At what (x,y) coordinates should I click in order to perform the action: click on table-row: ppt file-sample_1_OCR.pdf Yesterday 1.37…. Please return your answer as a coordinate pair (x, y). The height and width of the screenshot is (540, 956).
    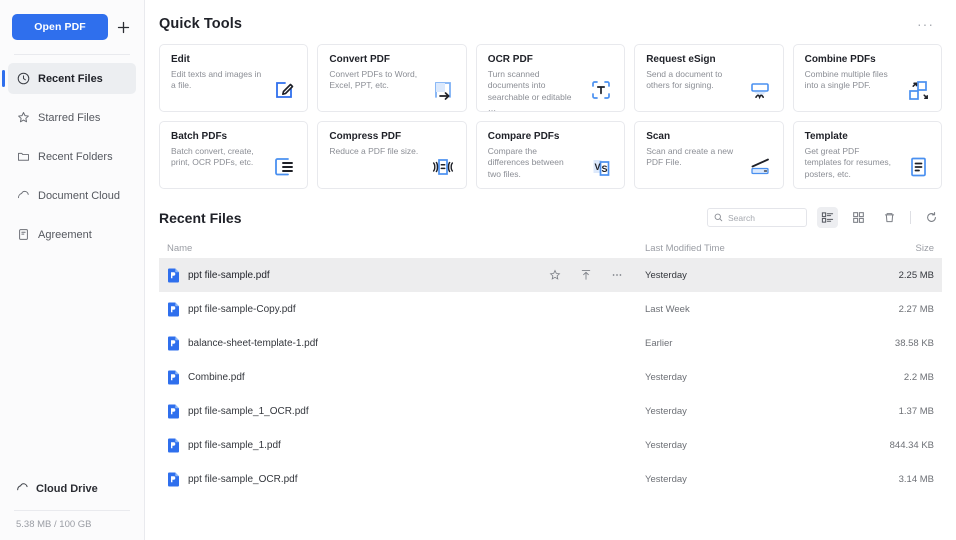
    Looking at the image, I should click on (550, 411).